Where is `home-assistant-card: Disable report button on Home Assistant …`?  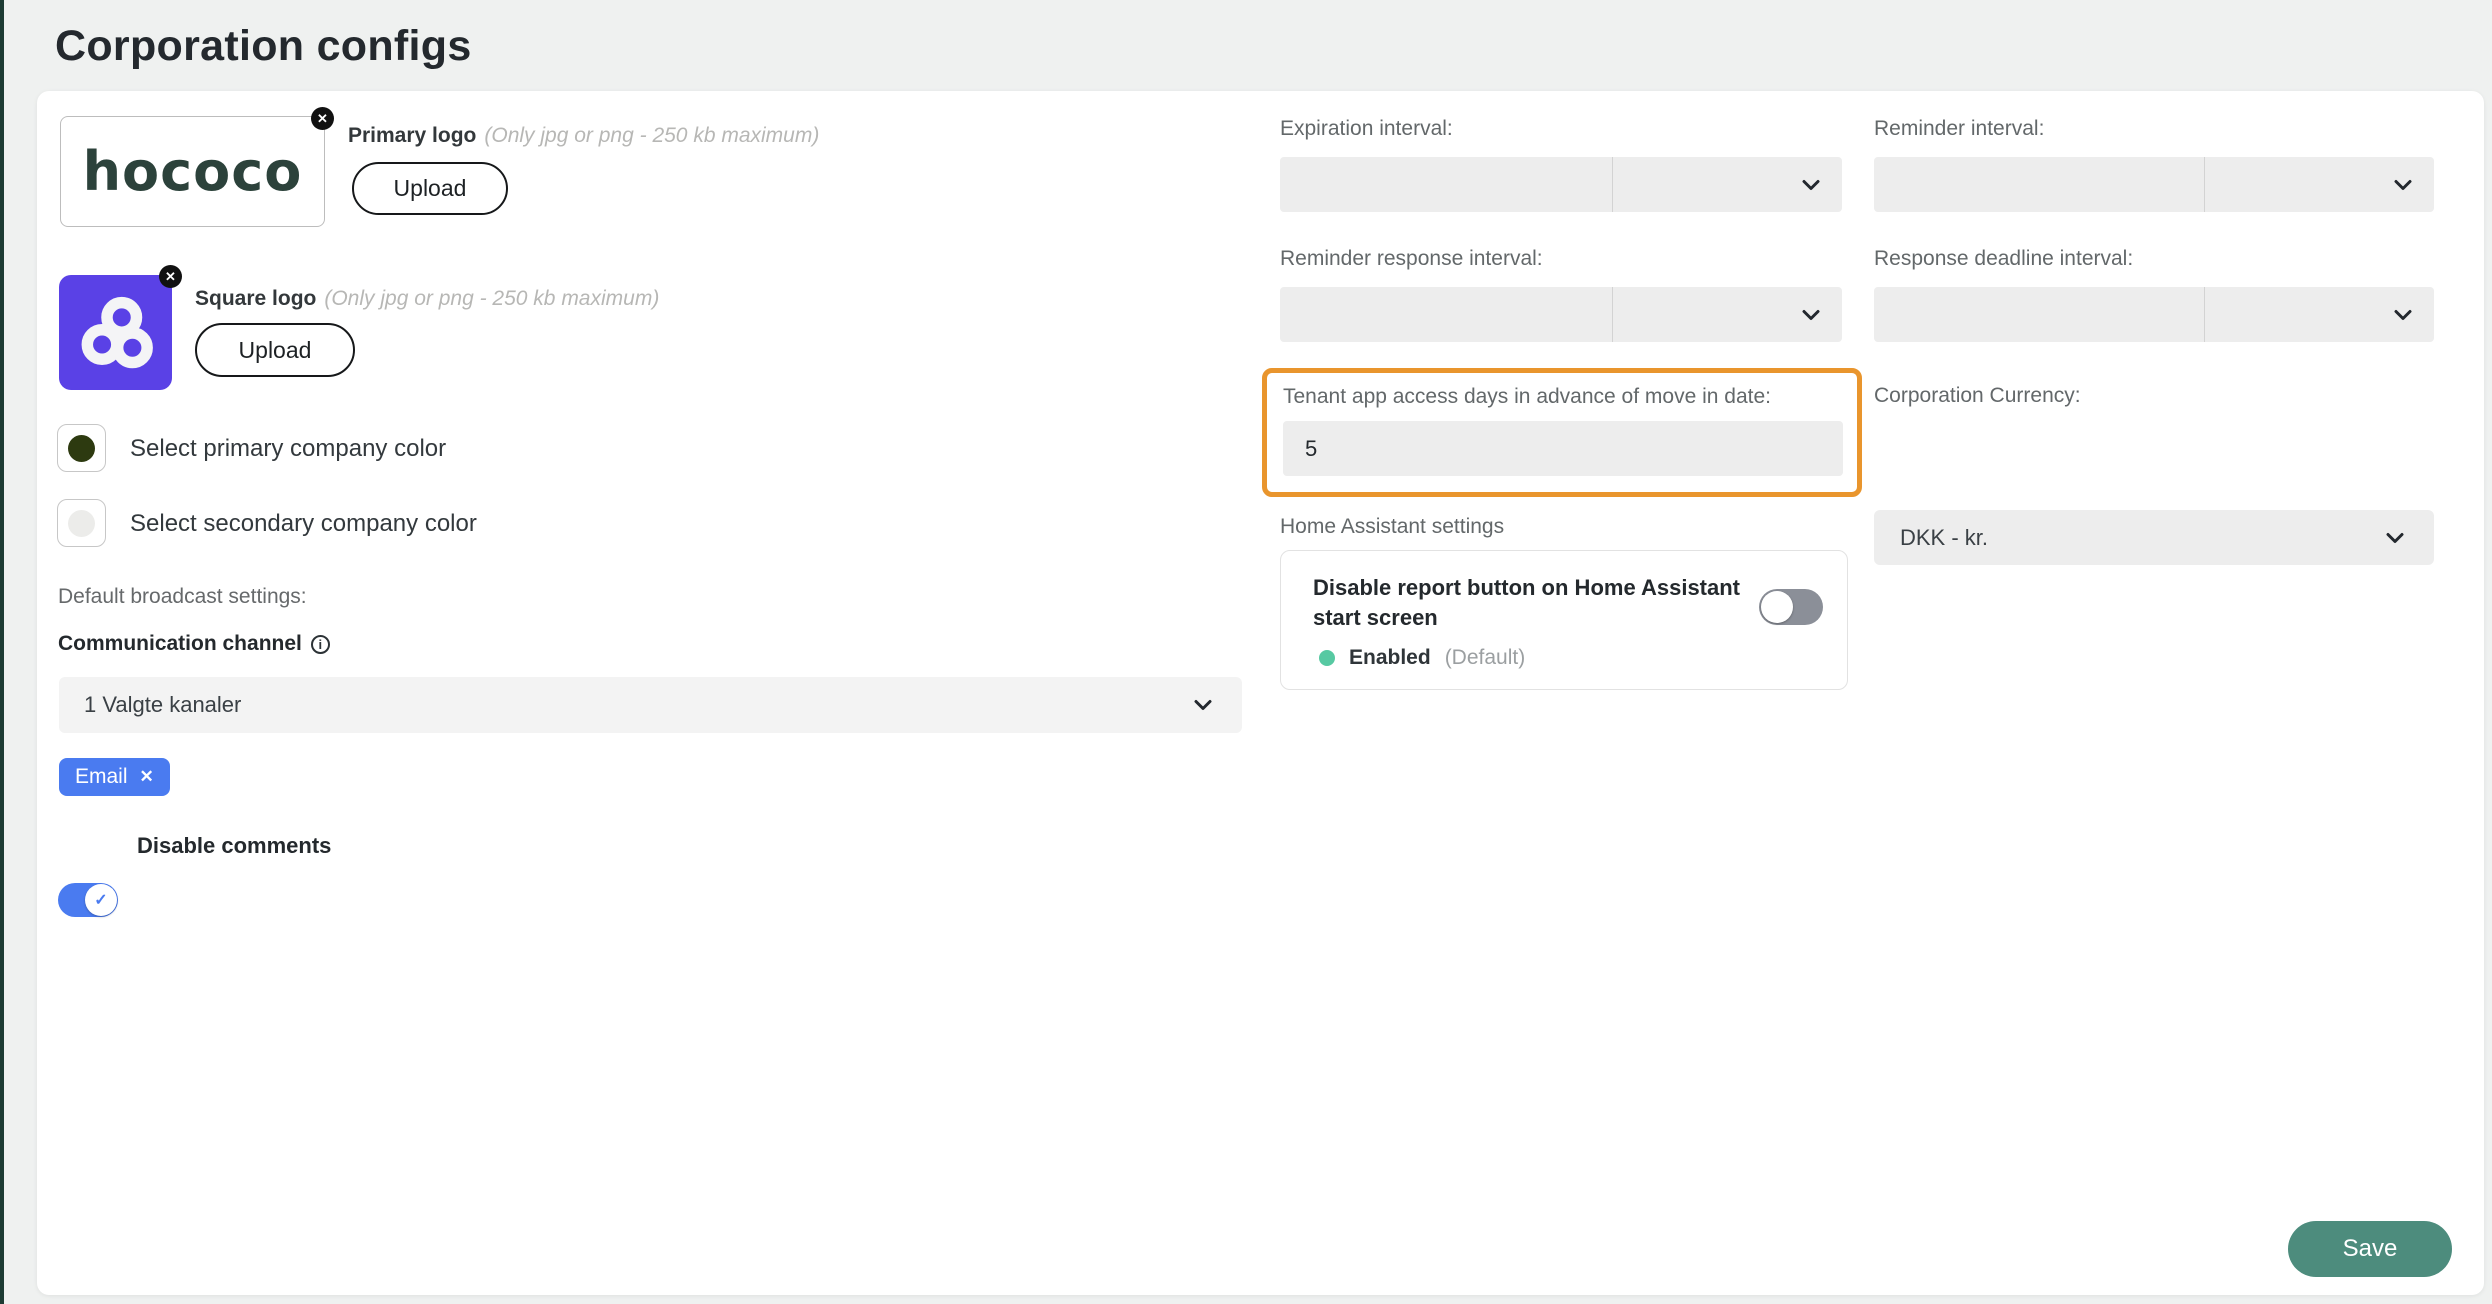
home-assistant-card: Disable report button on Home Assistant … is located at coordinates (1564, 620).